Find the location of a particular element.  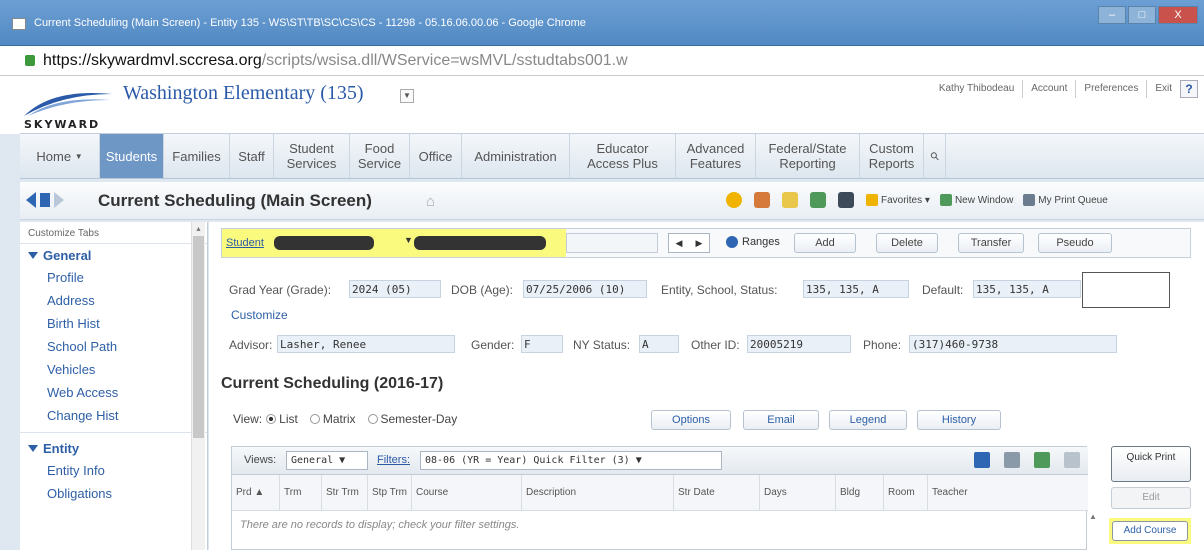

nav-custom-reports: Custom Reports is located at coordinates (892, 156).